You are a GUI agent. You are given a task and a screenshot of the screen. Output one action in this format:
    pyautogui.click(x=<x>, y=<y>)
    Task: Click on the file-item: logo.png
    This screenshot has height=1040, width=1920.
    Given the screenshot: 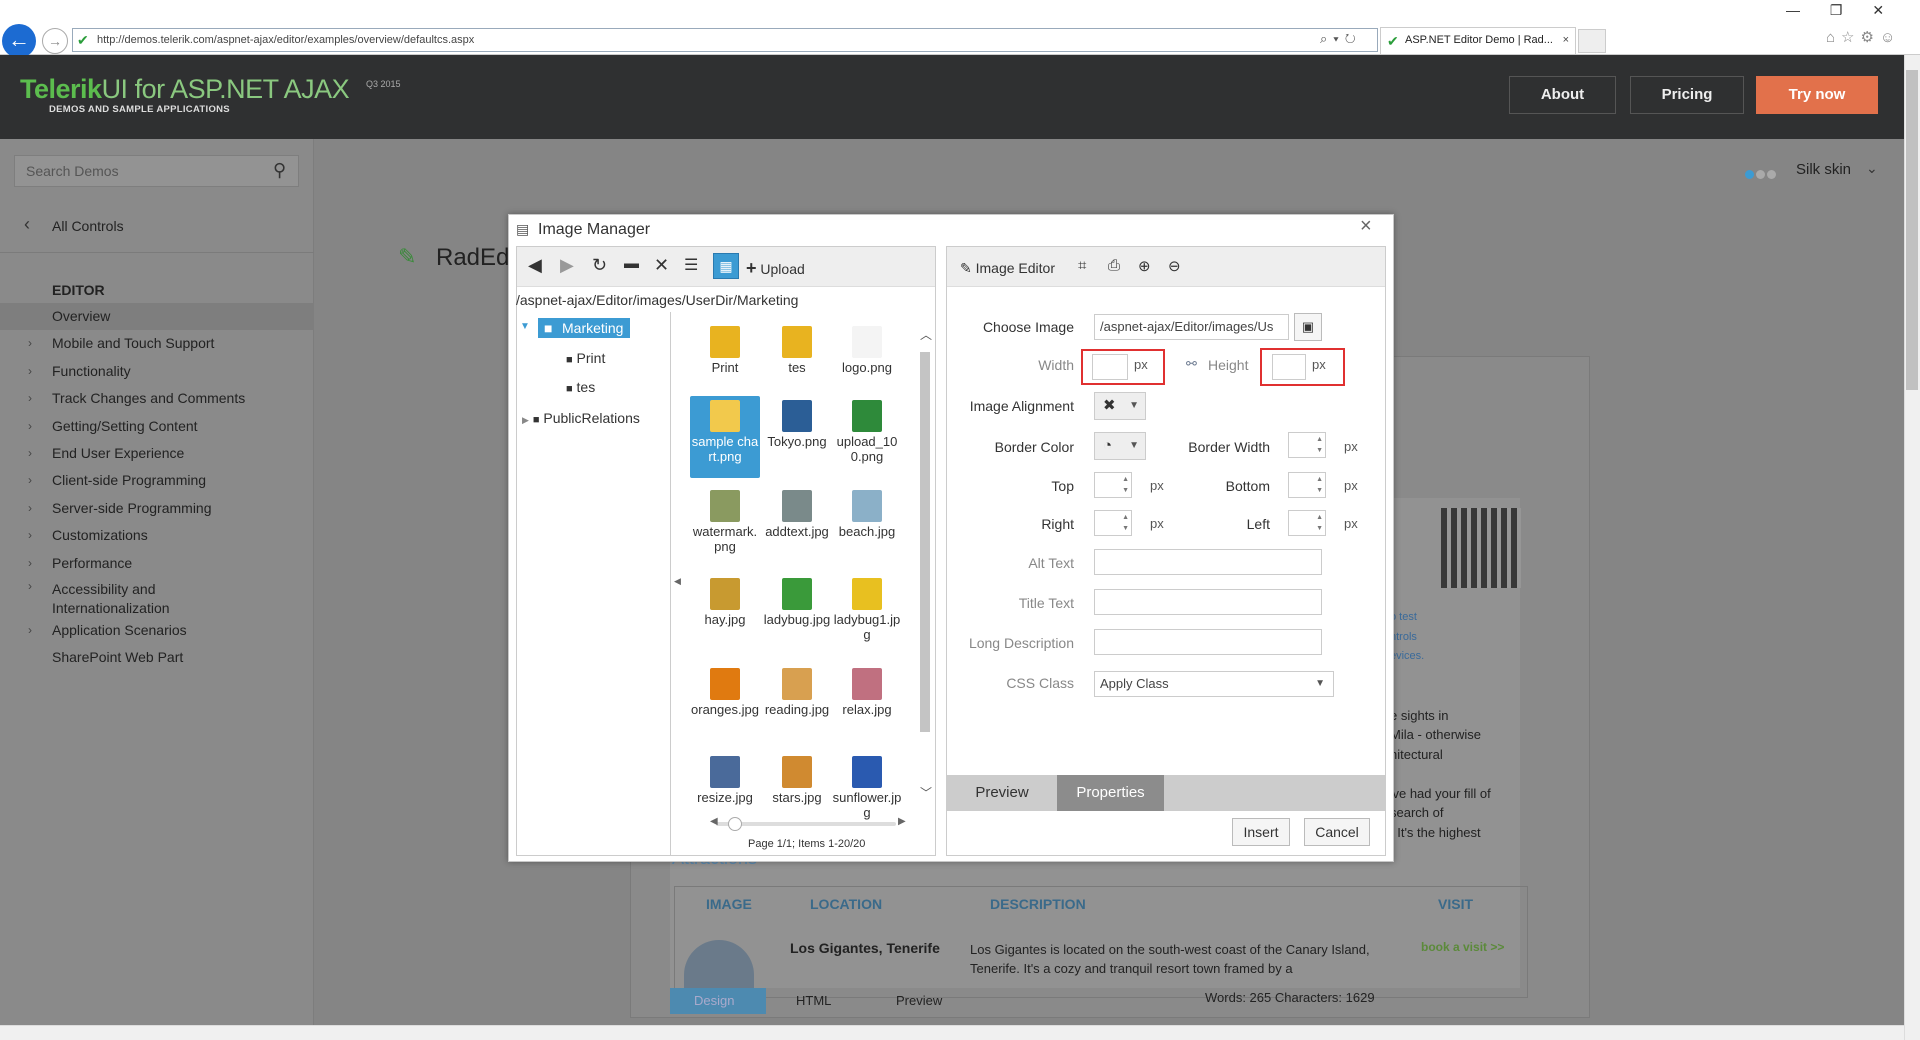 What is the action you would take?
    pyautogui.click(x=867, y=350)
    